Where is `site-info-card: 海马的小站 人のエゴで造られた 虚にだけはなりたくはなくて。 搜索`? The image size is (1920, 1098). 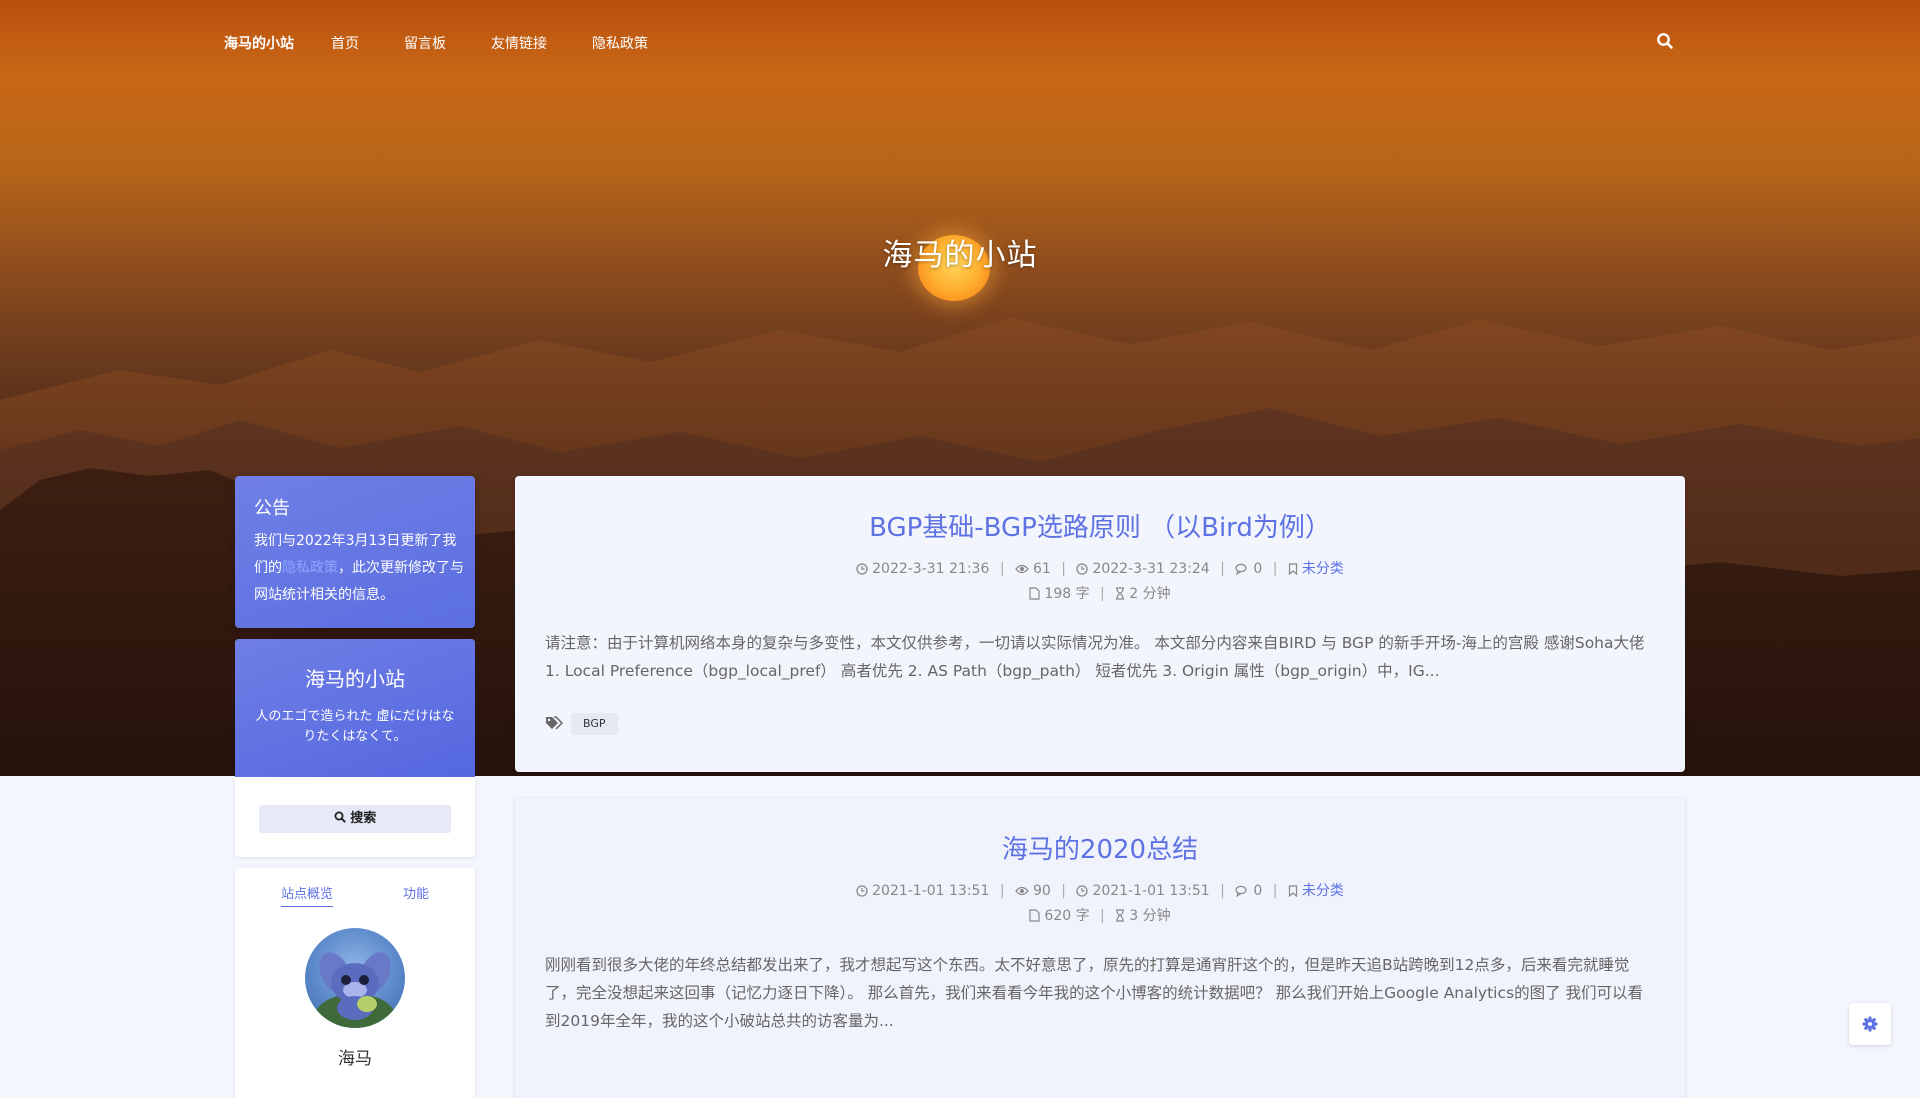
site-info-card: 海马的小站 人のエゴで造られた 虚にだけはなりたくはなくて。 搜索 is located at coordinates (355, 748).